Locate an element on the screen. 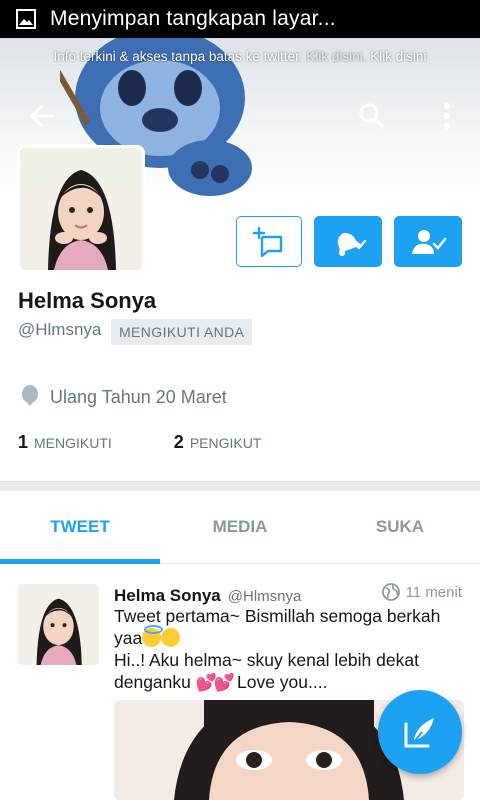 This screenshot has width=480, height=800. search-icon is located at coordinates (372, 116).